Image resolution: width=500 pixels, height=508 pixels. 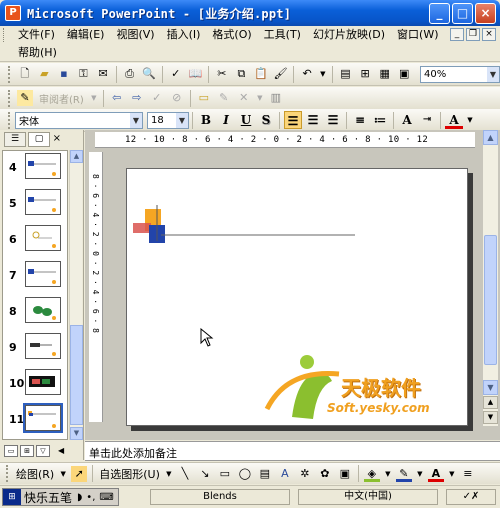 I want to click on align-center-icon: ☰, so click(x=313, y=120).